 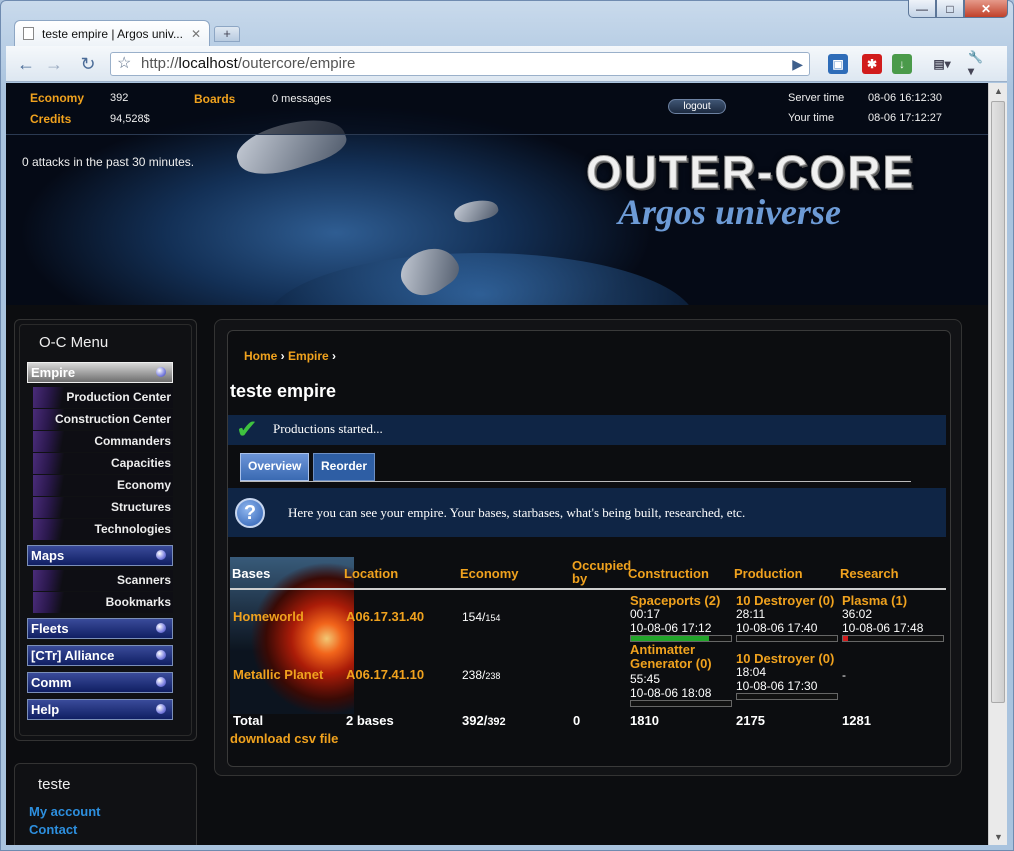 What do you see at coordinates (668, 573) in the screenshot?
I see `col-header-construction: Construction` at bounding box center [668, 573].